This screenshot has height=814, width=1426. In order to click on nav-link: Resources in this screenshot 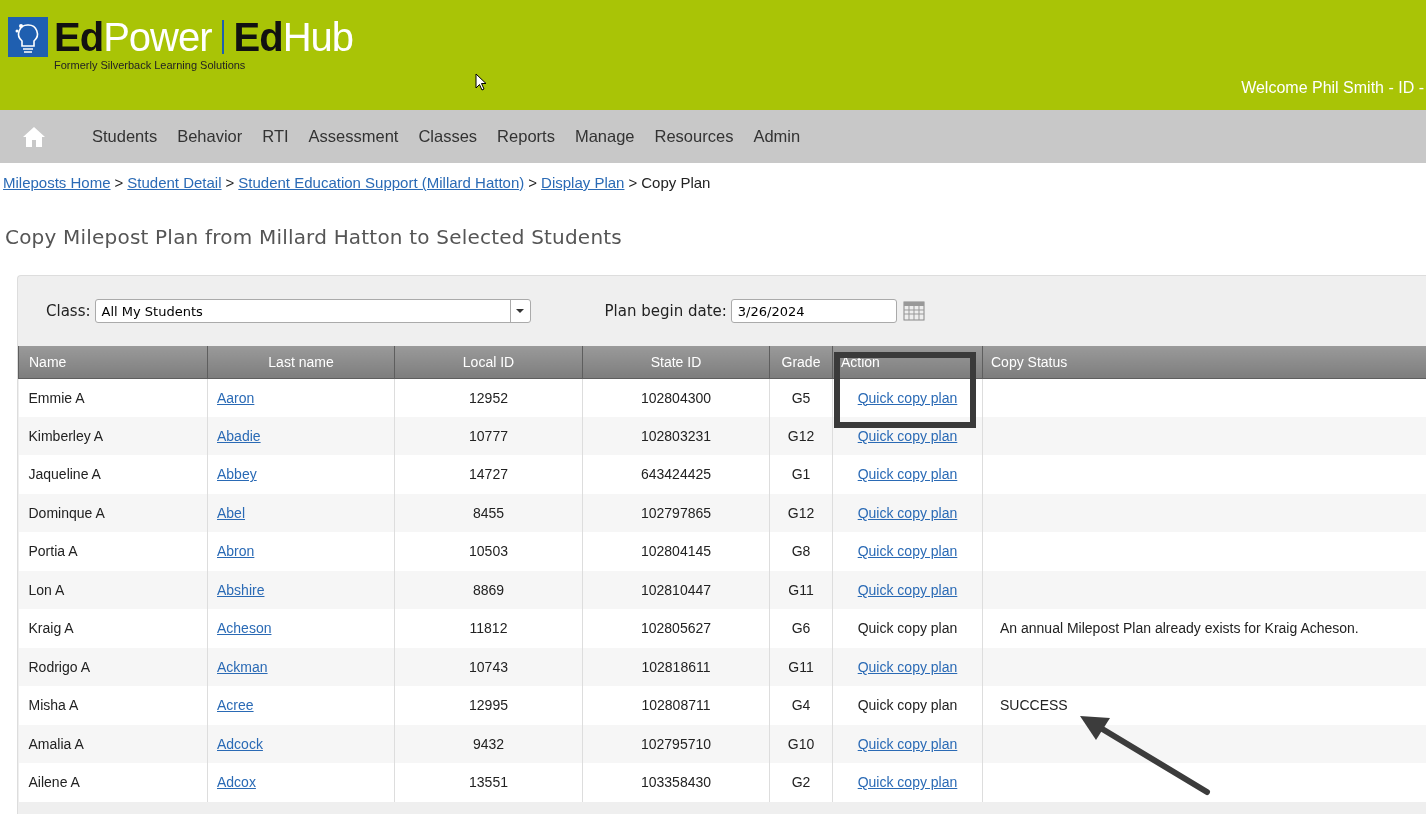, I will do `click(694, 136)`.